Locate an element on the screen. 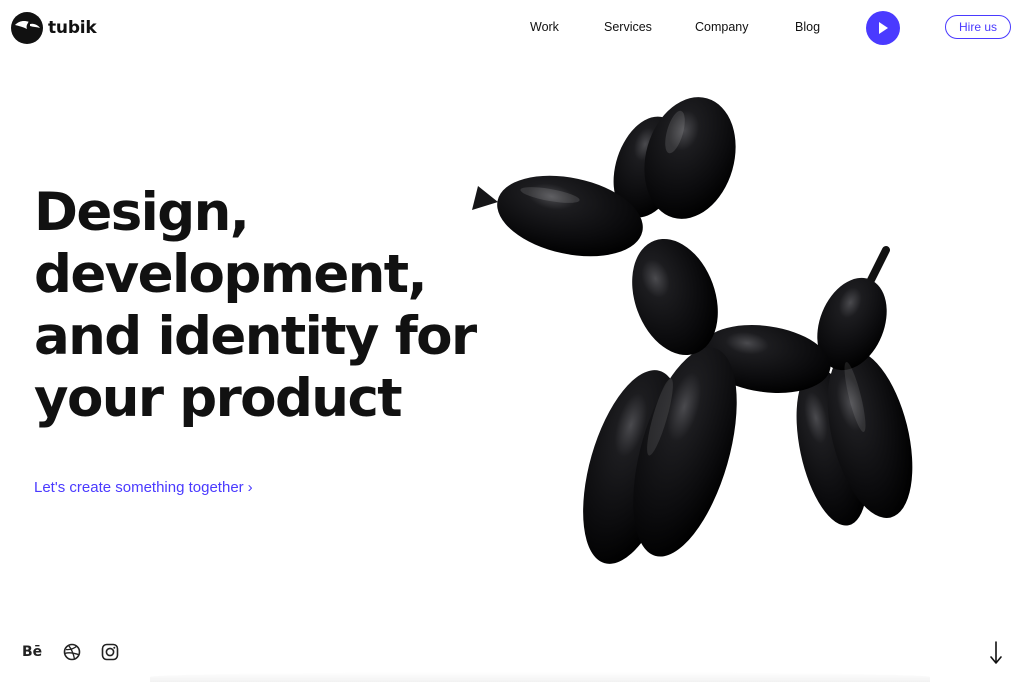  cta-link: Let's create something together › is located at coordinates (143, 487).